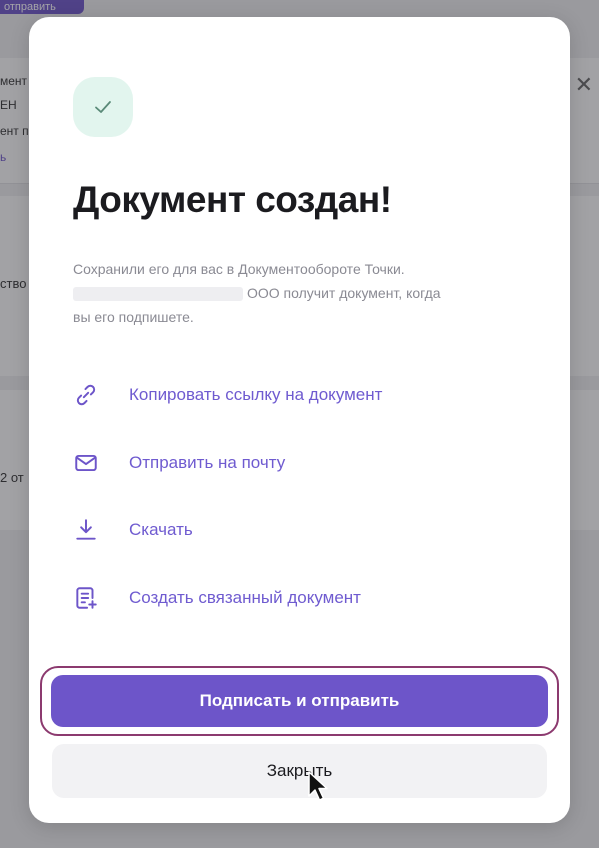 The height and width of the screenshot is (848, 599). What do you see at coordinates (318, 786) in the screenshot?
I see `mouse-cursor-icon` at bounding box center [318, 786].